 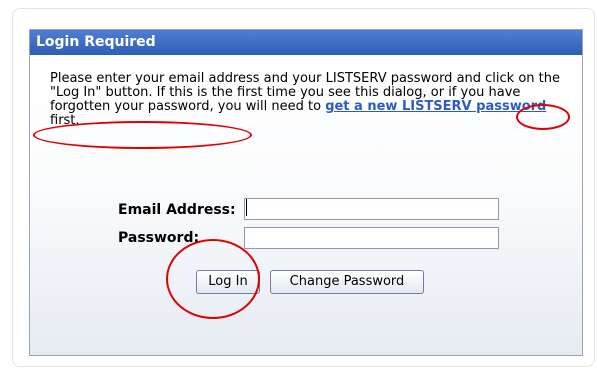 What do you see at coordinates (306, 42) in the screenshot?
I see `dialog-title: Login Required` at bounding box center [306, 42].